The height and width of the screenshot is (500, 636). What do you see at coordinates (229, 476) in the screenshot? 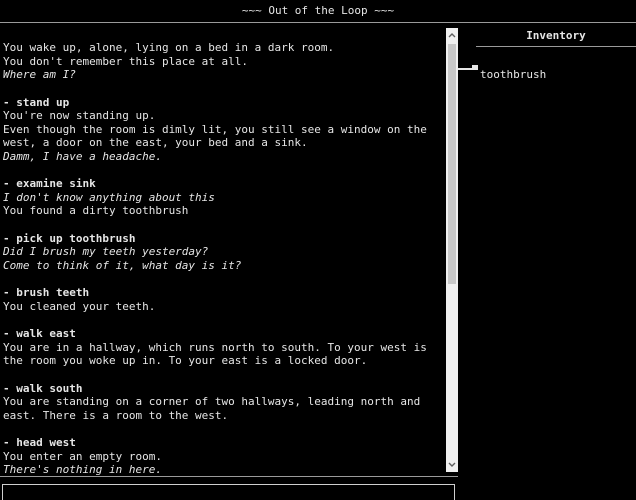
I see `log-divider` at bounding box center [229, 476].